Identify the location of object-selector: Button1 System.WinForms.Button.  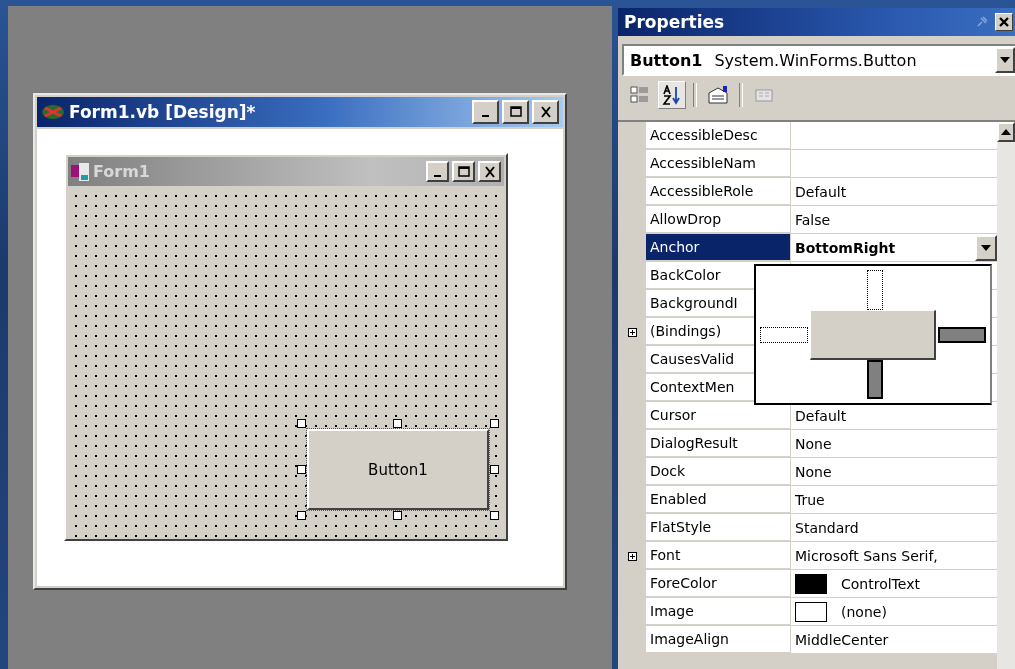
(818, 60).